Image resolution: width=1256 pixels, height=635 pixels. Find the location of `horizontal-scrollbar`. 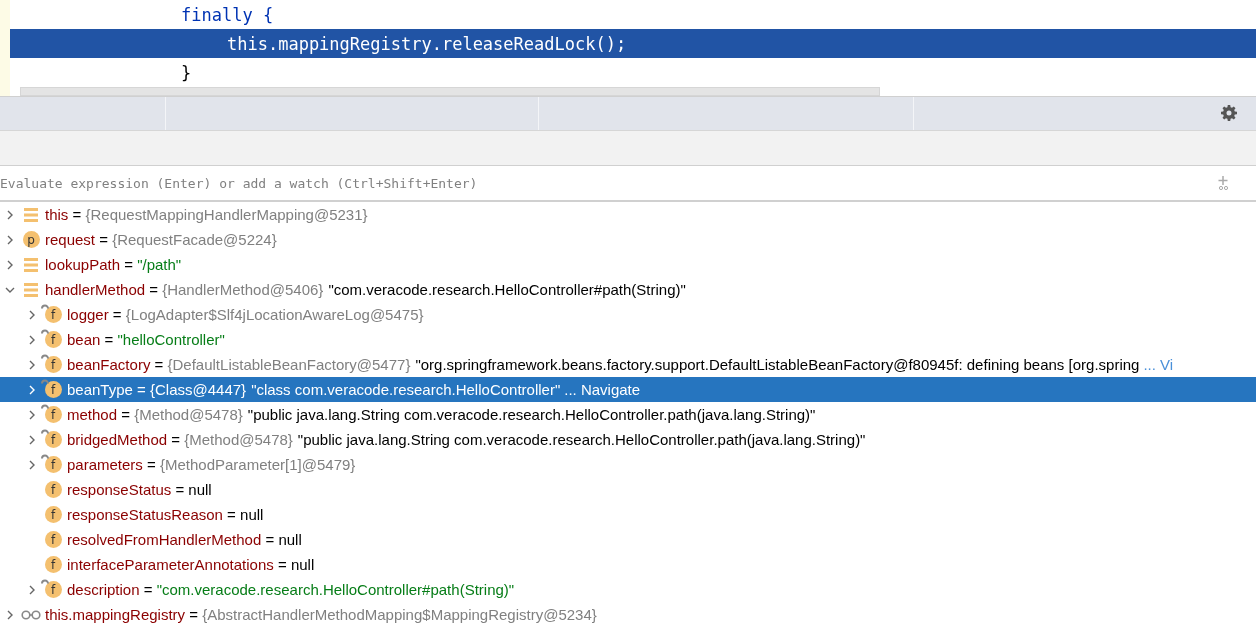

horizontal-scrollbar is located at coordinates (450, 91).